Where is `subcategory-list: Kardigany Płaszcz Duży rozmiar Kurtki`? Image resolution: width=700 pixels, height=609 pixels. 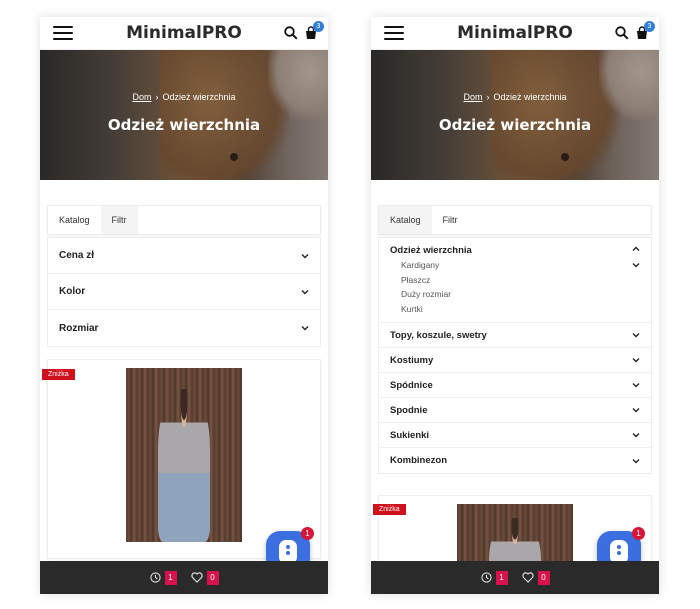
subcategory-list: Kardigany Płaszcz Duży rozmiar Kurtki is located at coordinates (520, 287).